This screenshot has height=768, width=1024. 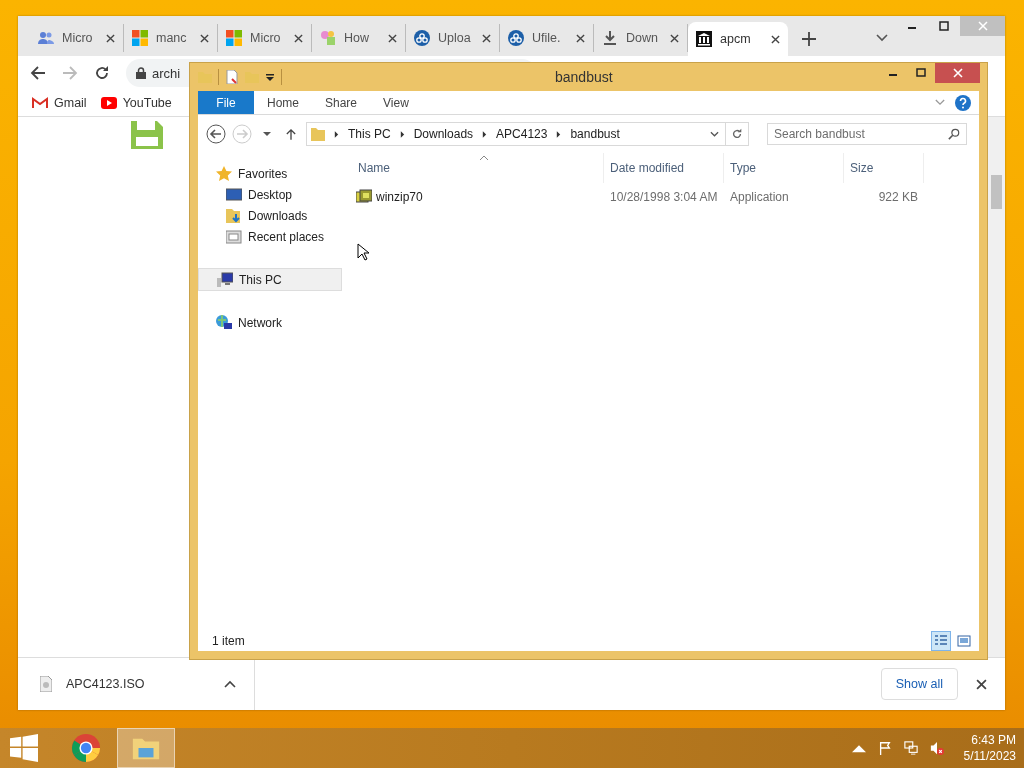 What do you see at coordinates (595, 134) in the screenshot?
I see `breadcrumb: bandbust` at bounding box center [595, 134].